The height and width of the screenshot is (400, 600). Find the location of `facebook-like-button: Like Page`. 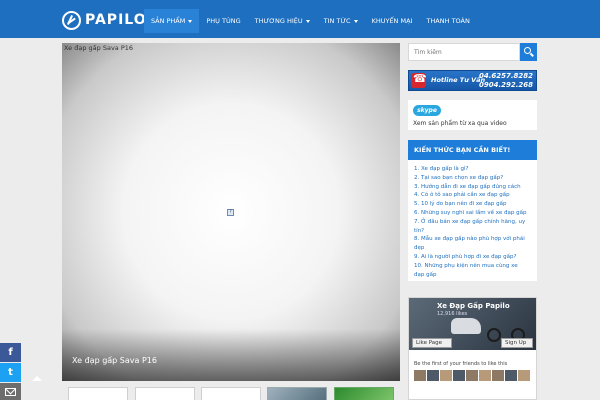

facebook-like-button: Like Page is located at coordinates (432, 343).